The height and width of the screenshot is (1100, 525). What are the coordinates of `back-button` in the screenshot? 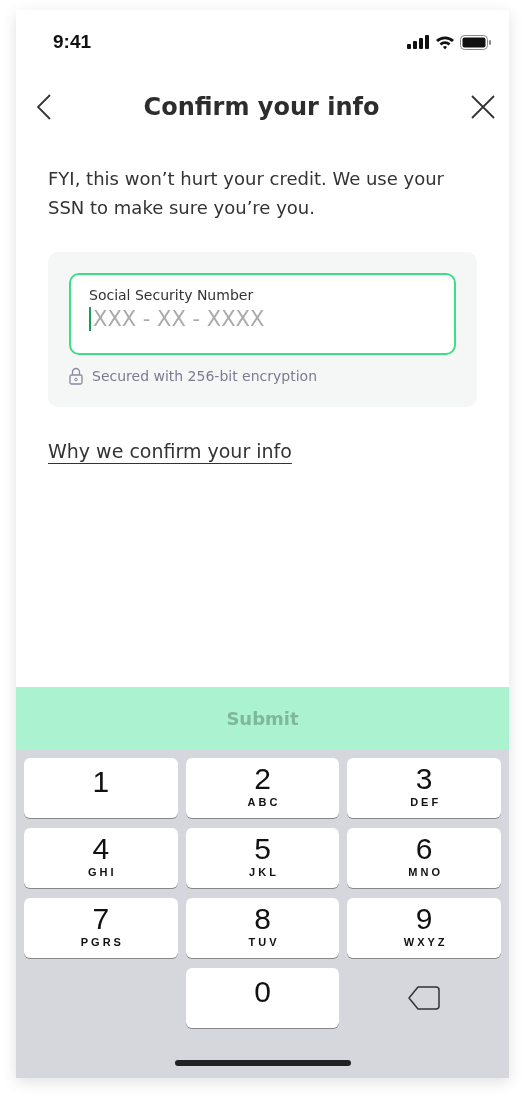 It's located at (44, 107).